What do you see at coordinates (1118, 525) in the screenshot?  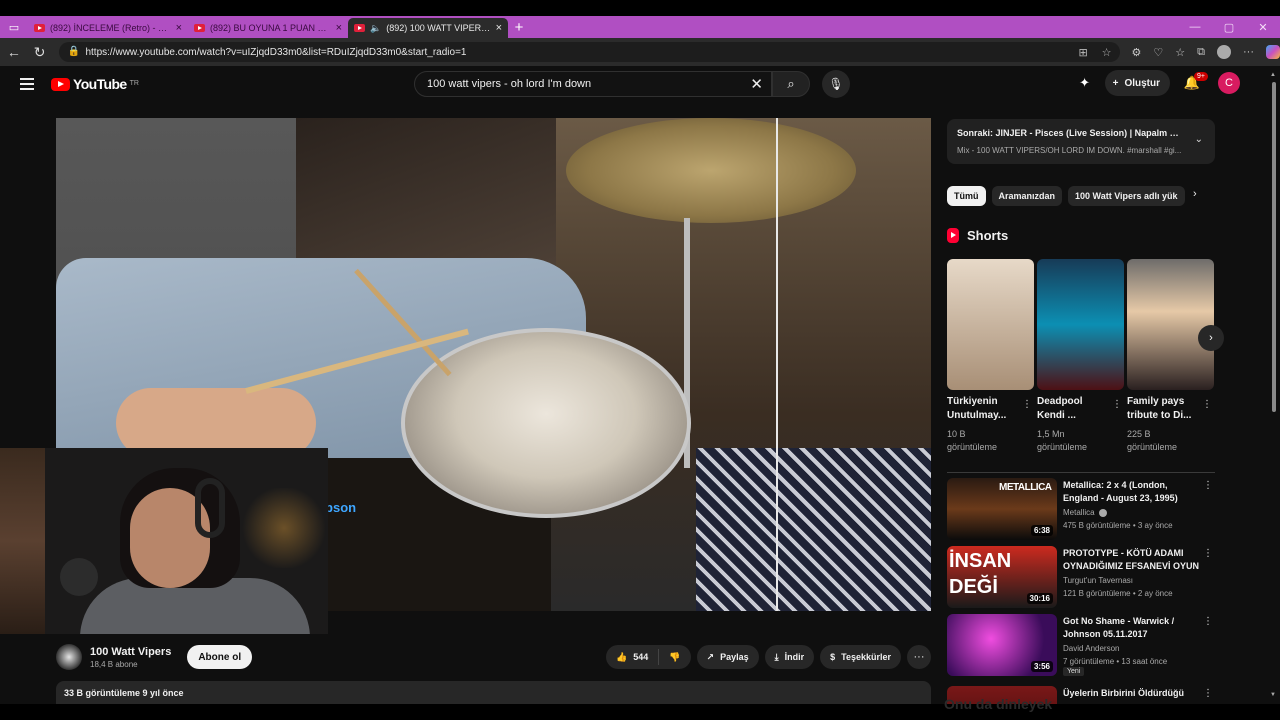 I see `video-meta: 475 B görüntüleme • 3 ay önce` at bounding box center [1118, 525].